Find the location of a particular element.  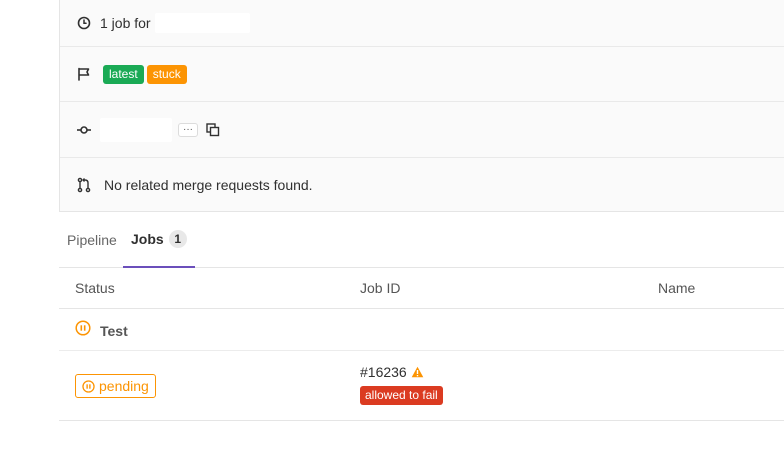

tab-pipeline: Pipeline is located at coordinates (92, 239).